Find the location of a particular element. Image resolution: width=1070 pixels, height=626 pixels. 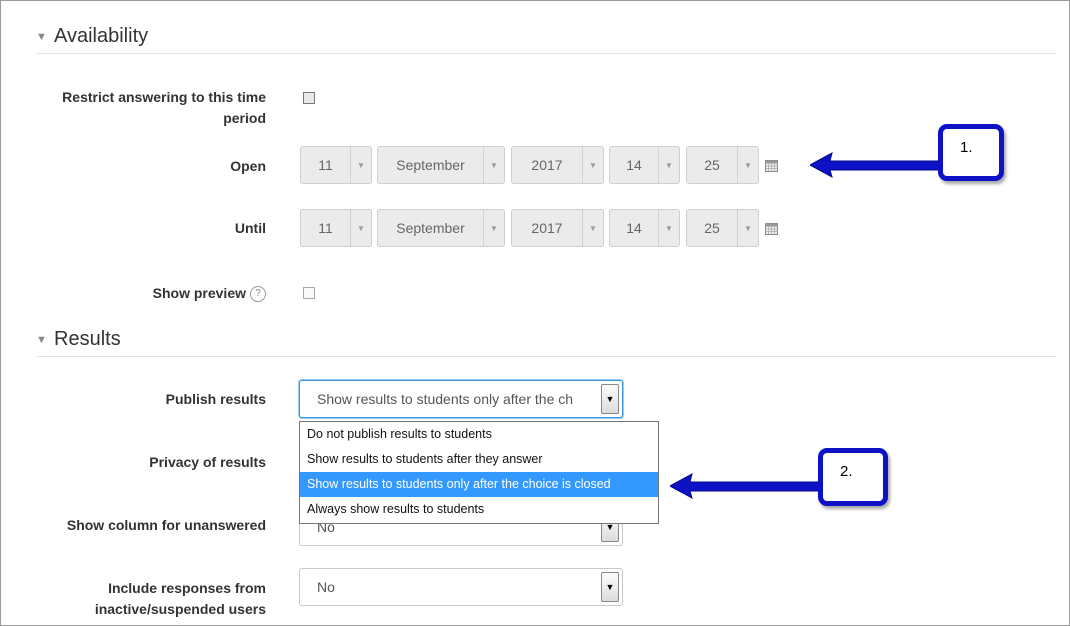

until-hour-select: 14 ▼ is located at coordinates (644, 228).